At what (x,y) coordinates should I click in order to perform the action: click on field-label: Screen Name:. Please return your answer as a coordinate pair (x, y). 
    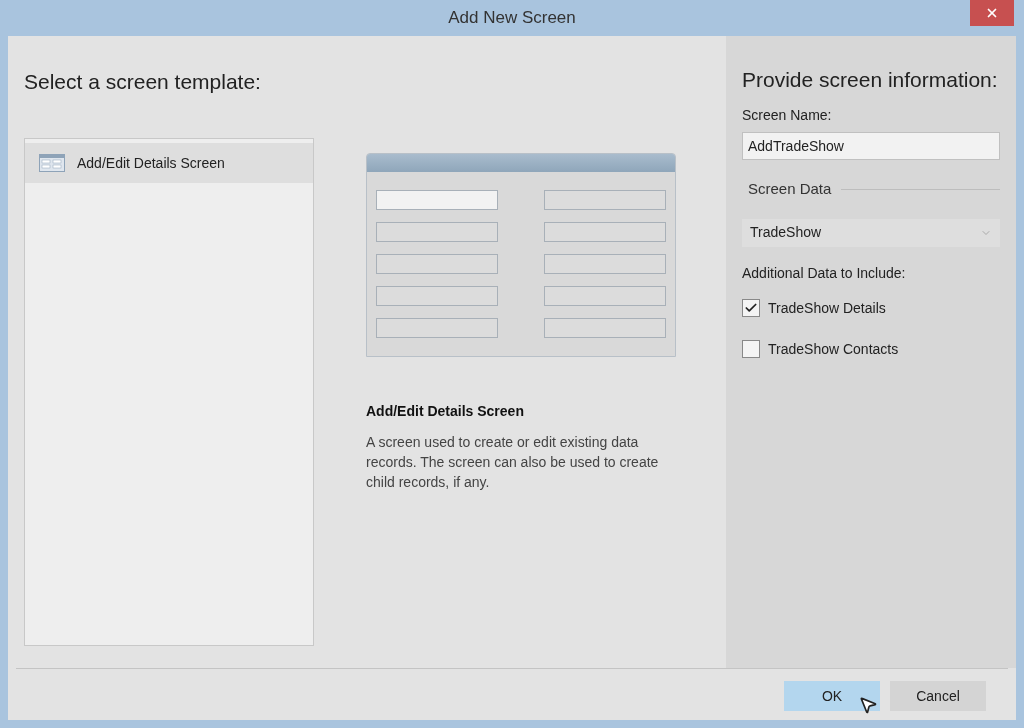
    Looking at the image, I should click on (787, 115).